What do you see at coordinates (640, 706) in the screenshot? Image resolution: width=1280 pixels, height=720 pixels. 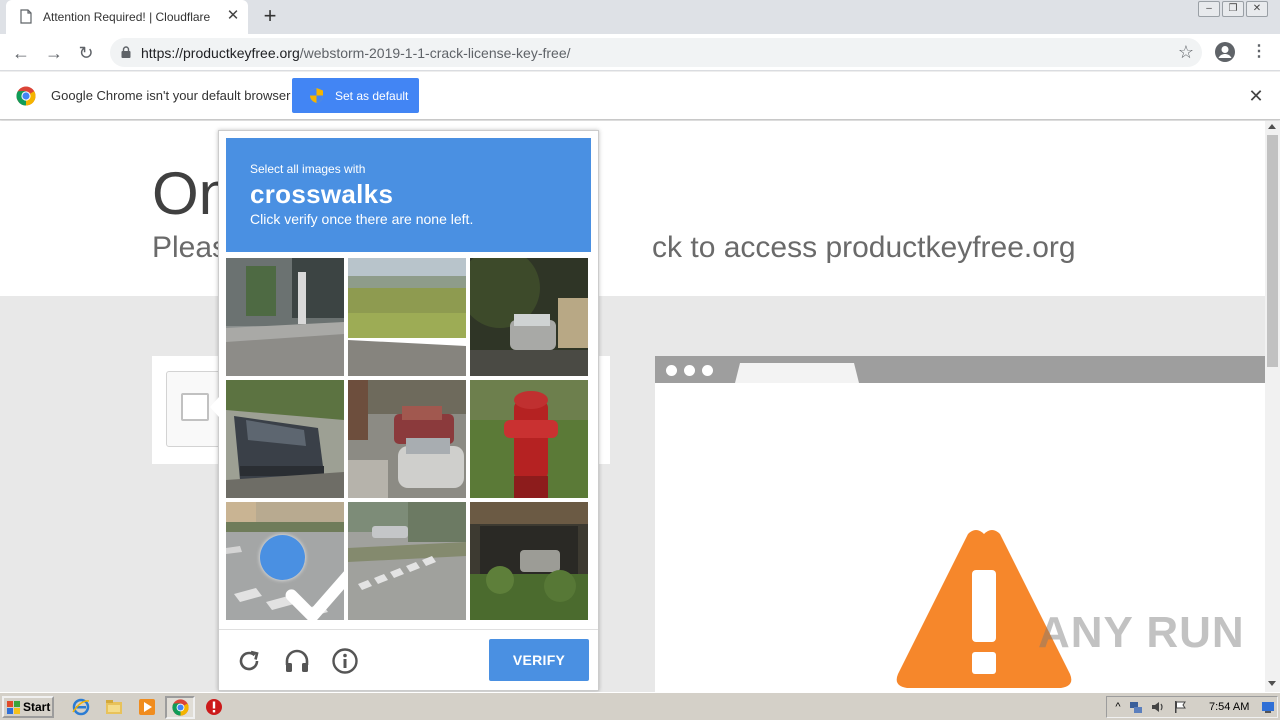 I see `windows-taskbar: Start ^ 7:54 AM` at bounding box center [640, 706].